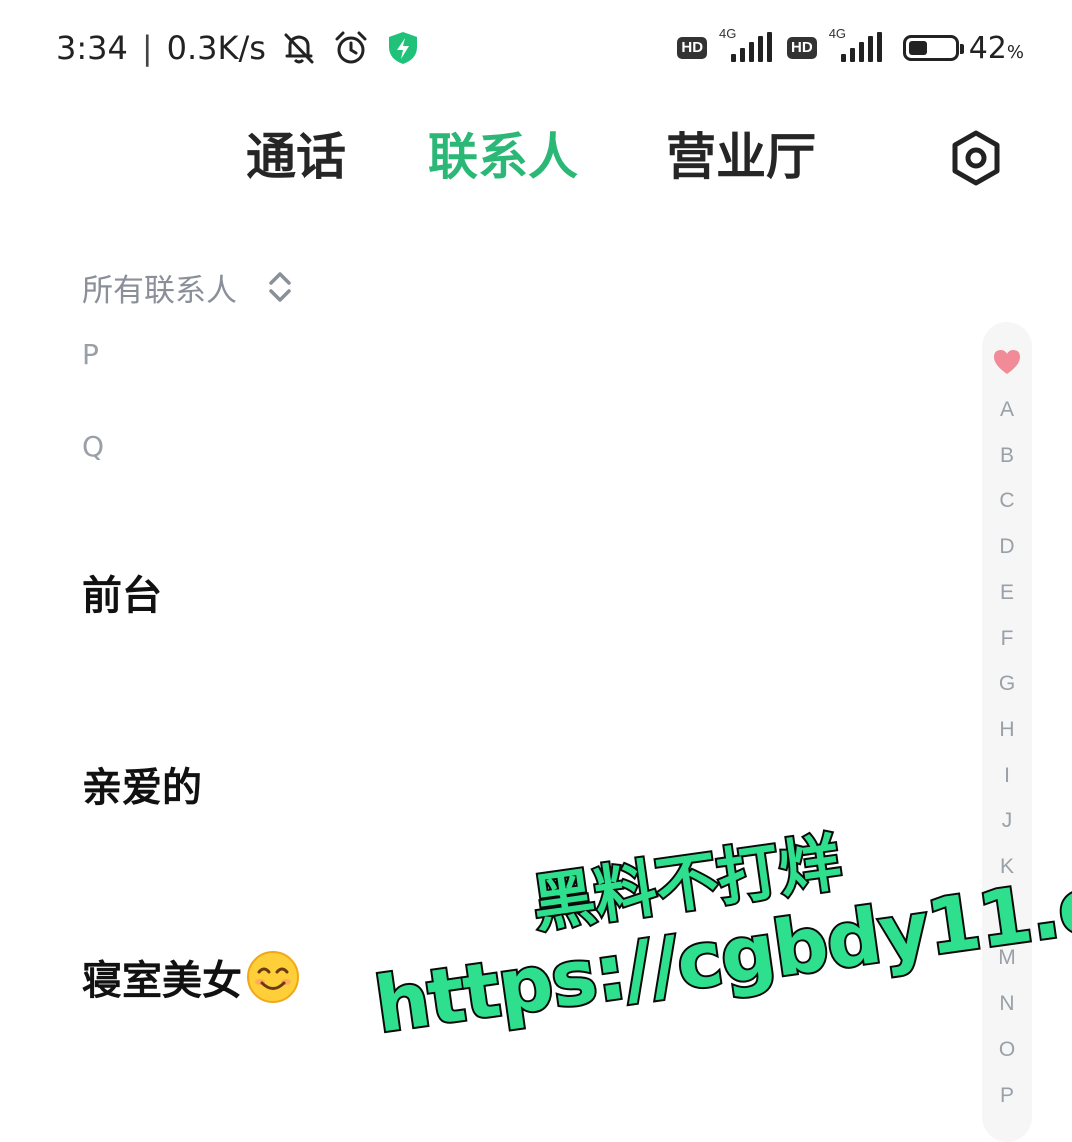  Describe the element at coordinates (1007, 593) in the screenshot. I see `index-letter-e: E` at that location.